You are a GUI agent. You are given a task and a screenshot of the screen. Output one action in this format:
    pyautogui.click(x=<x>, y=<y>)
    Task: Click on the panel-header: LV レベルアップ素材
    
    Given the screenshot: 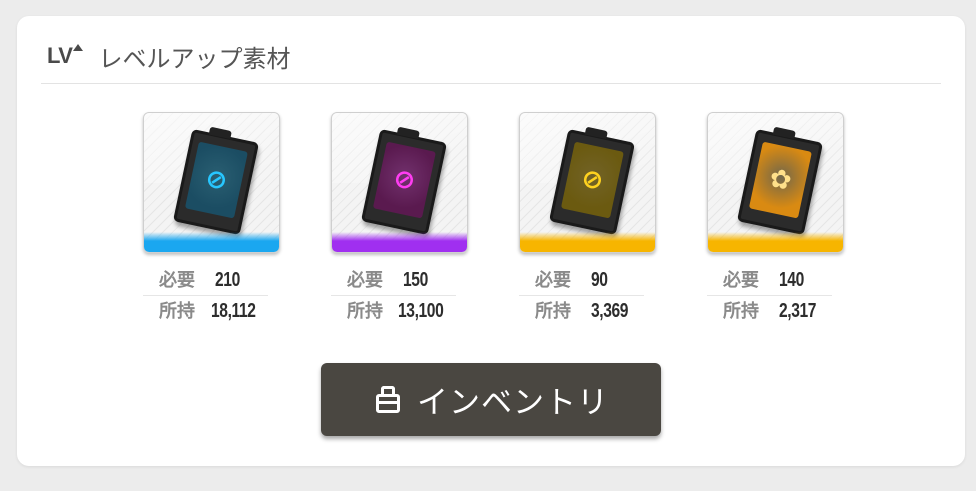 What is the action you would take?
    pyautogui.click(x=169, y=56)
    